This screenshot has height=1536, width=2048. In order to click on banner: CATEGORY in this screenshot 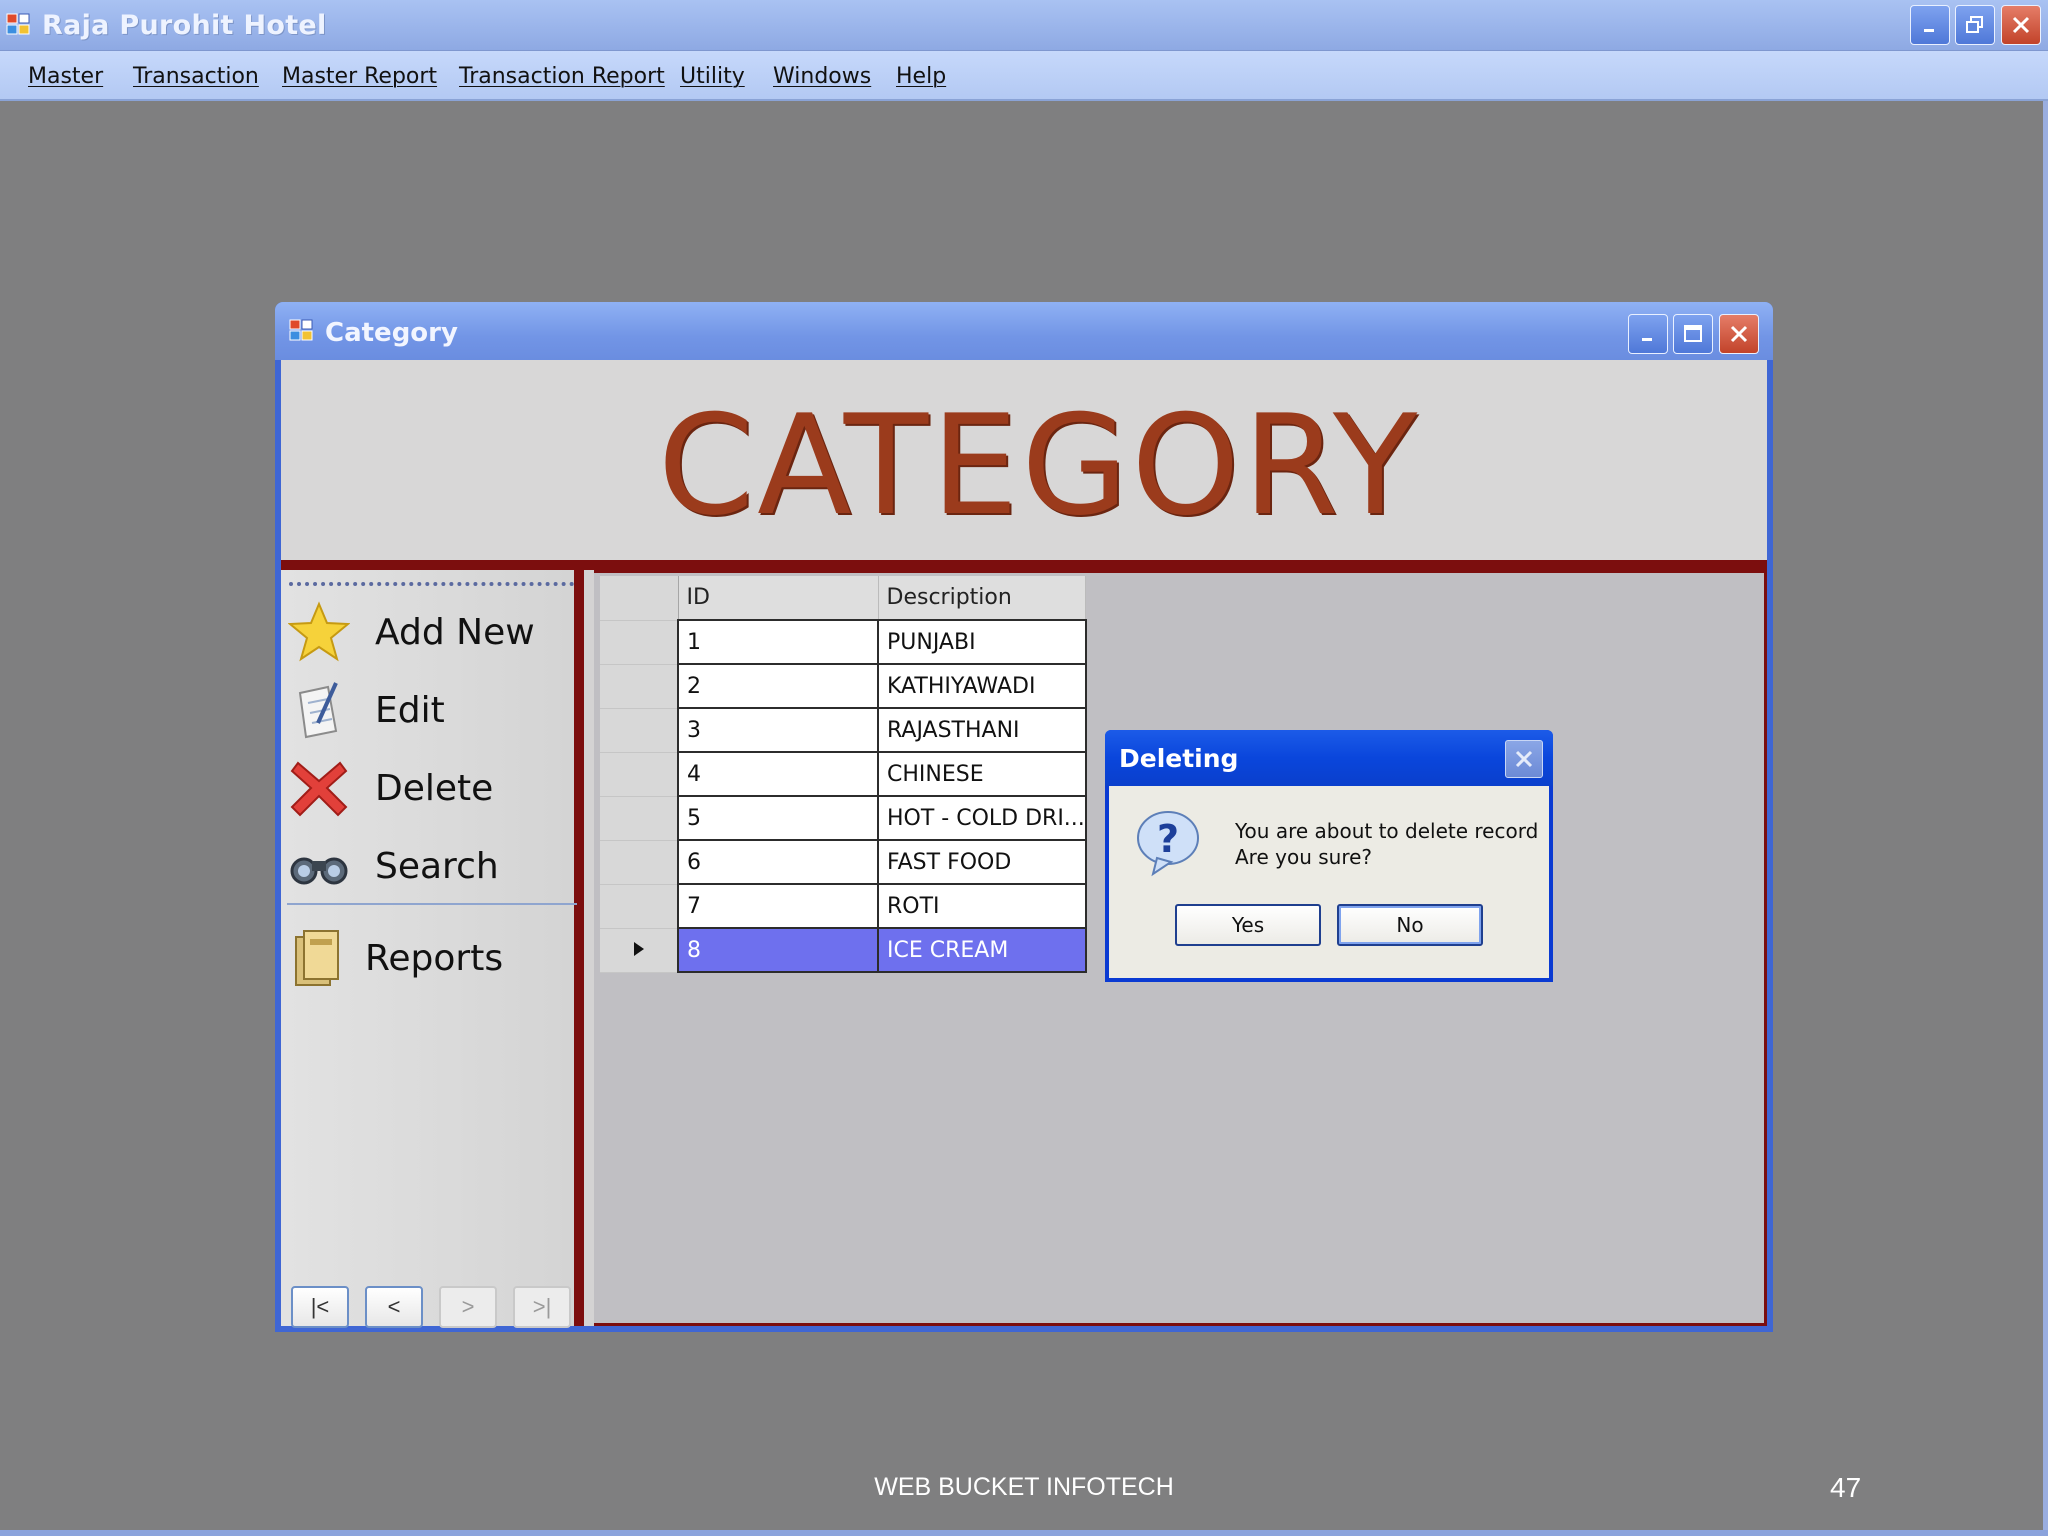, I will do `click(1024, 460)`.